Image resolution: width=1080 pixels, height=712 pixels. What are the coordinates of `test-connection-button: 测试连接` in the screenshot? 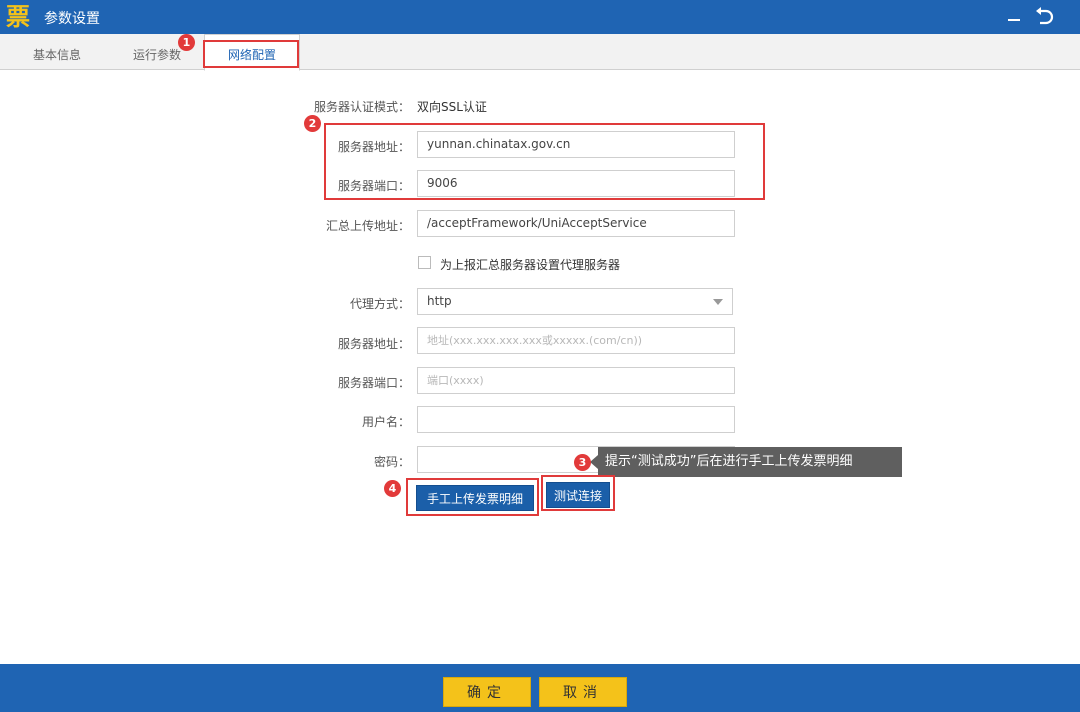 It's located at (578, 495).